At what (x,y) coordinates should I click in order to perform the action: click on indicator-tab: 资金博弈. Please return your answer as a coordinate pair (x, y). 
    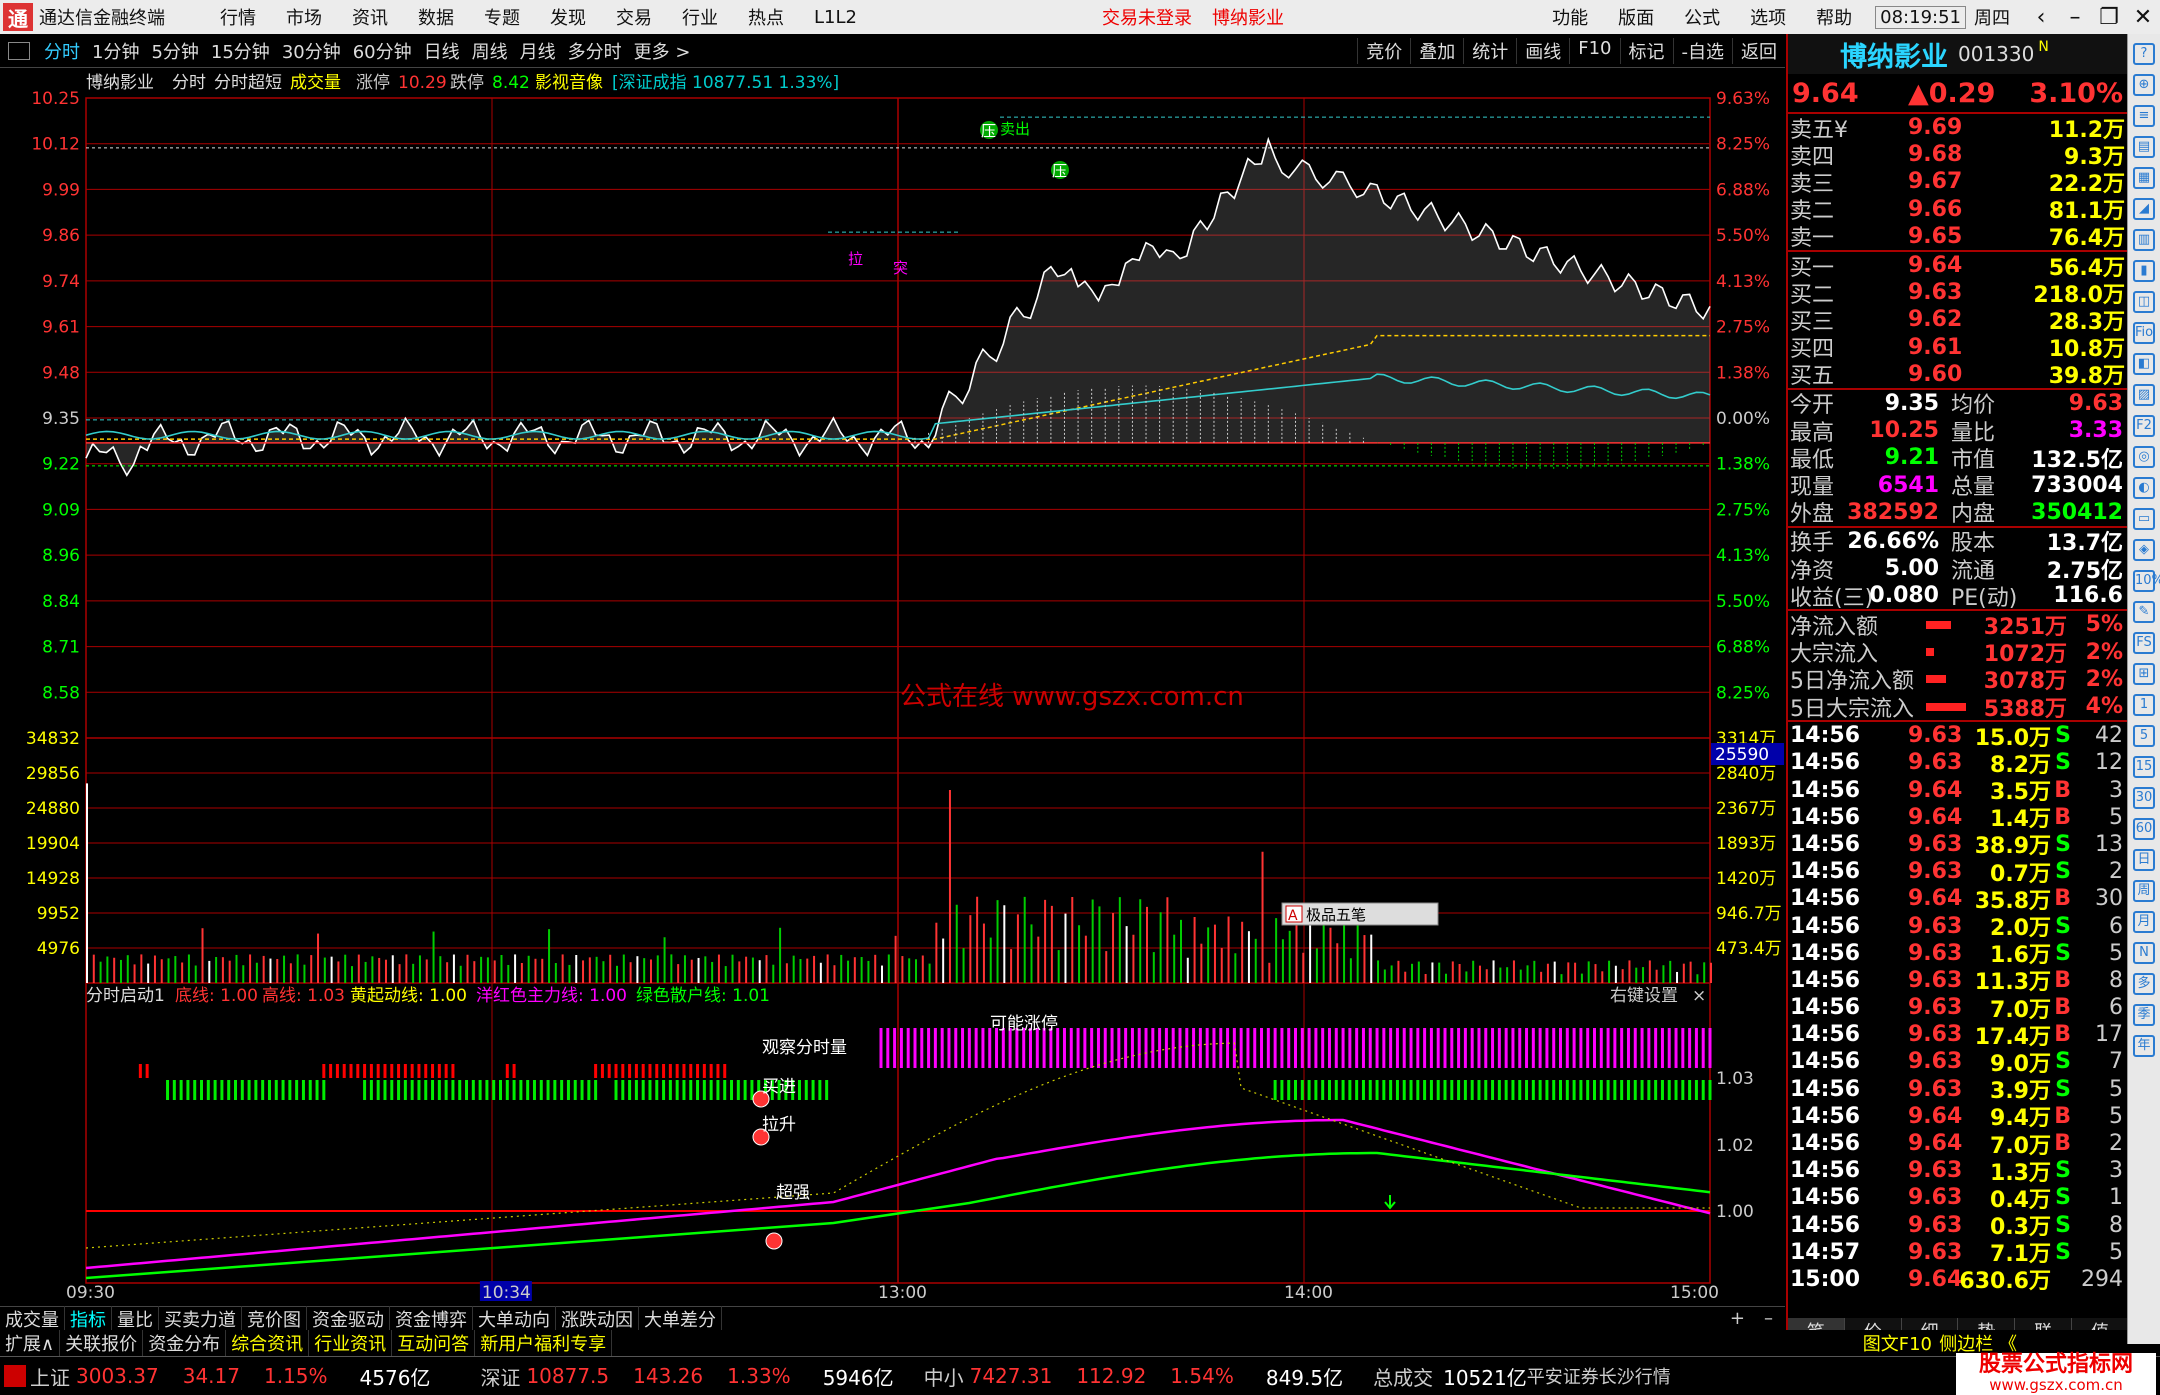
    Looking at the image, I should click on (431, 1318).